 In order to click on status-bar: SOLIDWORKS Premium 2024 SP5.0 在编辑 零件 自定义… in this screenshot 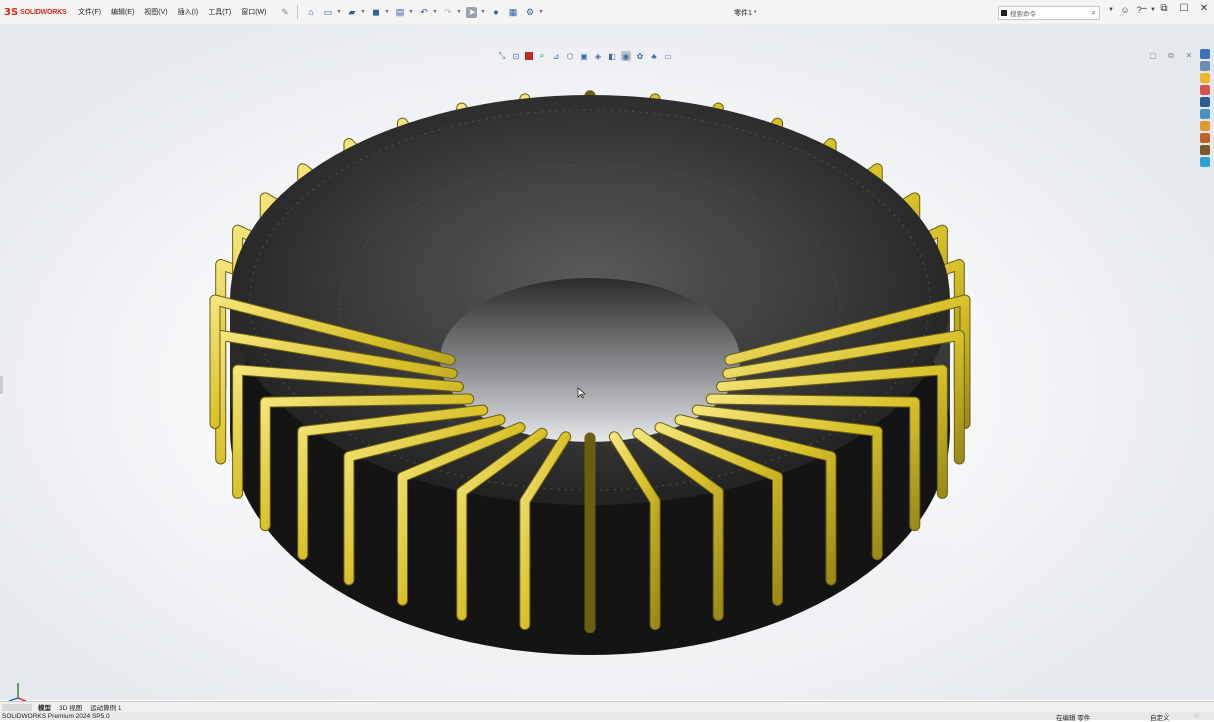, I will do `click(607, 716)`.